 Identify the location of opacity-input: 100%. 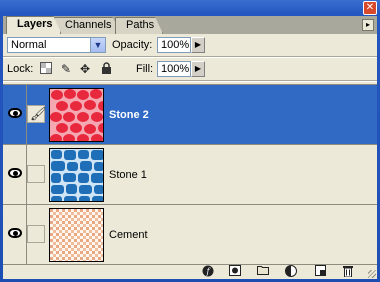
(174, 45).